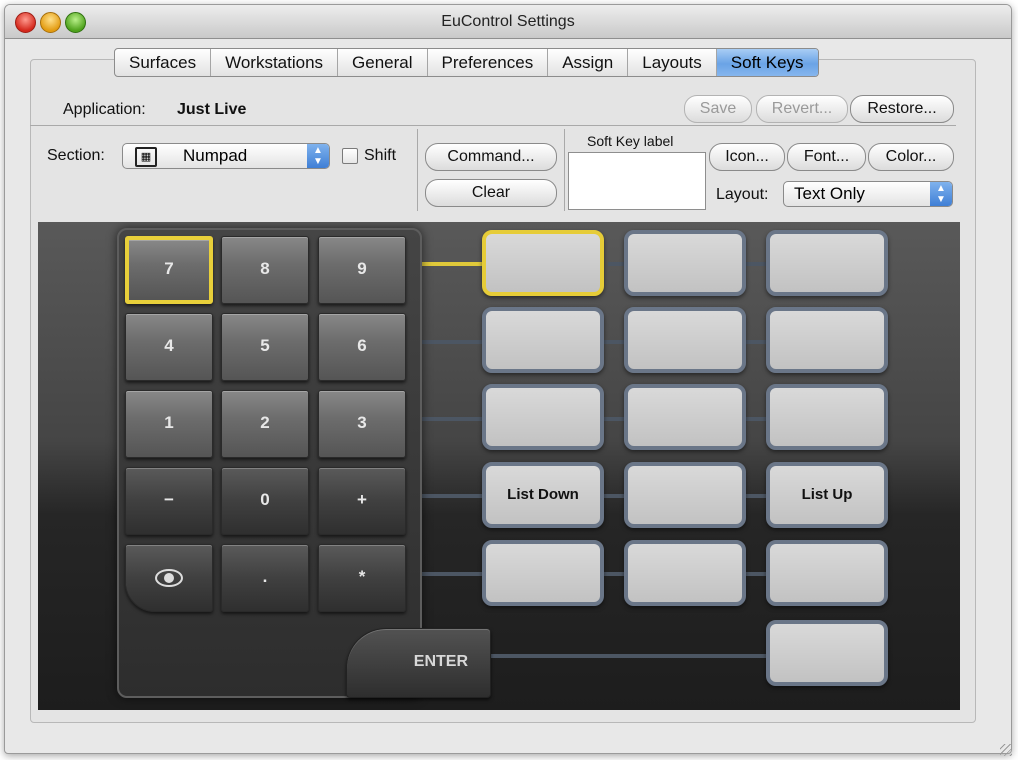 The image size is (1018, 760). I want to click on numpad-key-3: 3, so click(362, 424).